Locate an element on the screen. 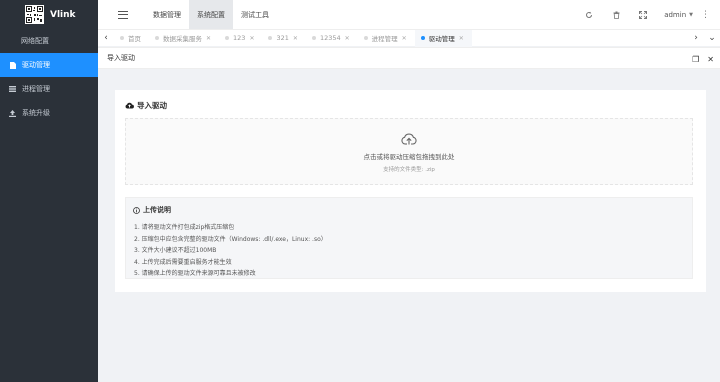 Image resolution: width=720 pixels, height=382 pixels. file-icon is located at coordinates (12, 65).